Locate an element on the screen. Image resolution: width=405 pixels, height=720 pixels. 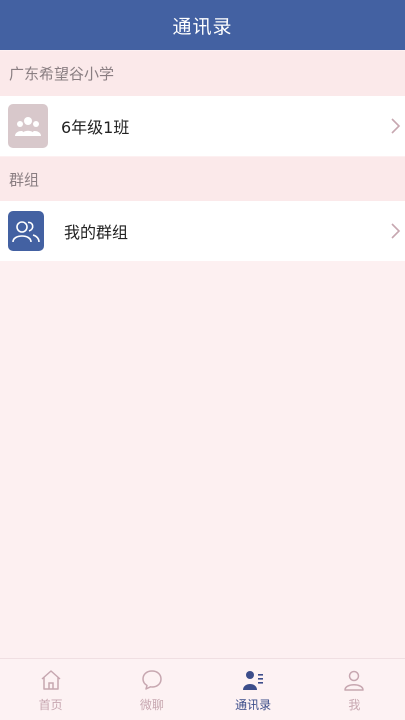
nav-label: 首页 is located at coordinates (50, 705).